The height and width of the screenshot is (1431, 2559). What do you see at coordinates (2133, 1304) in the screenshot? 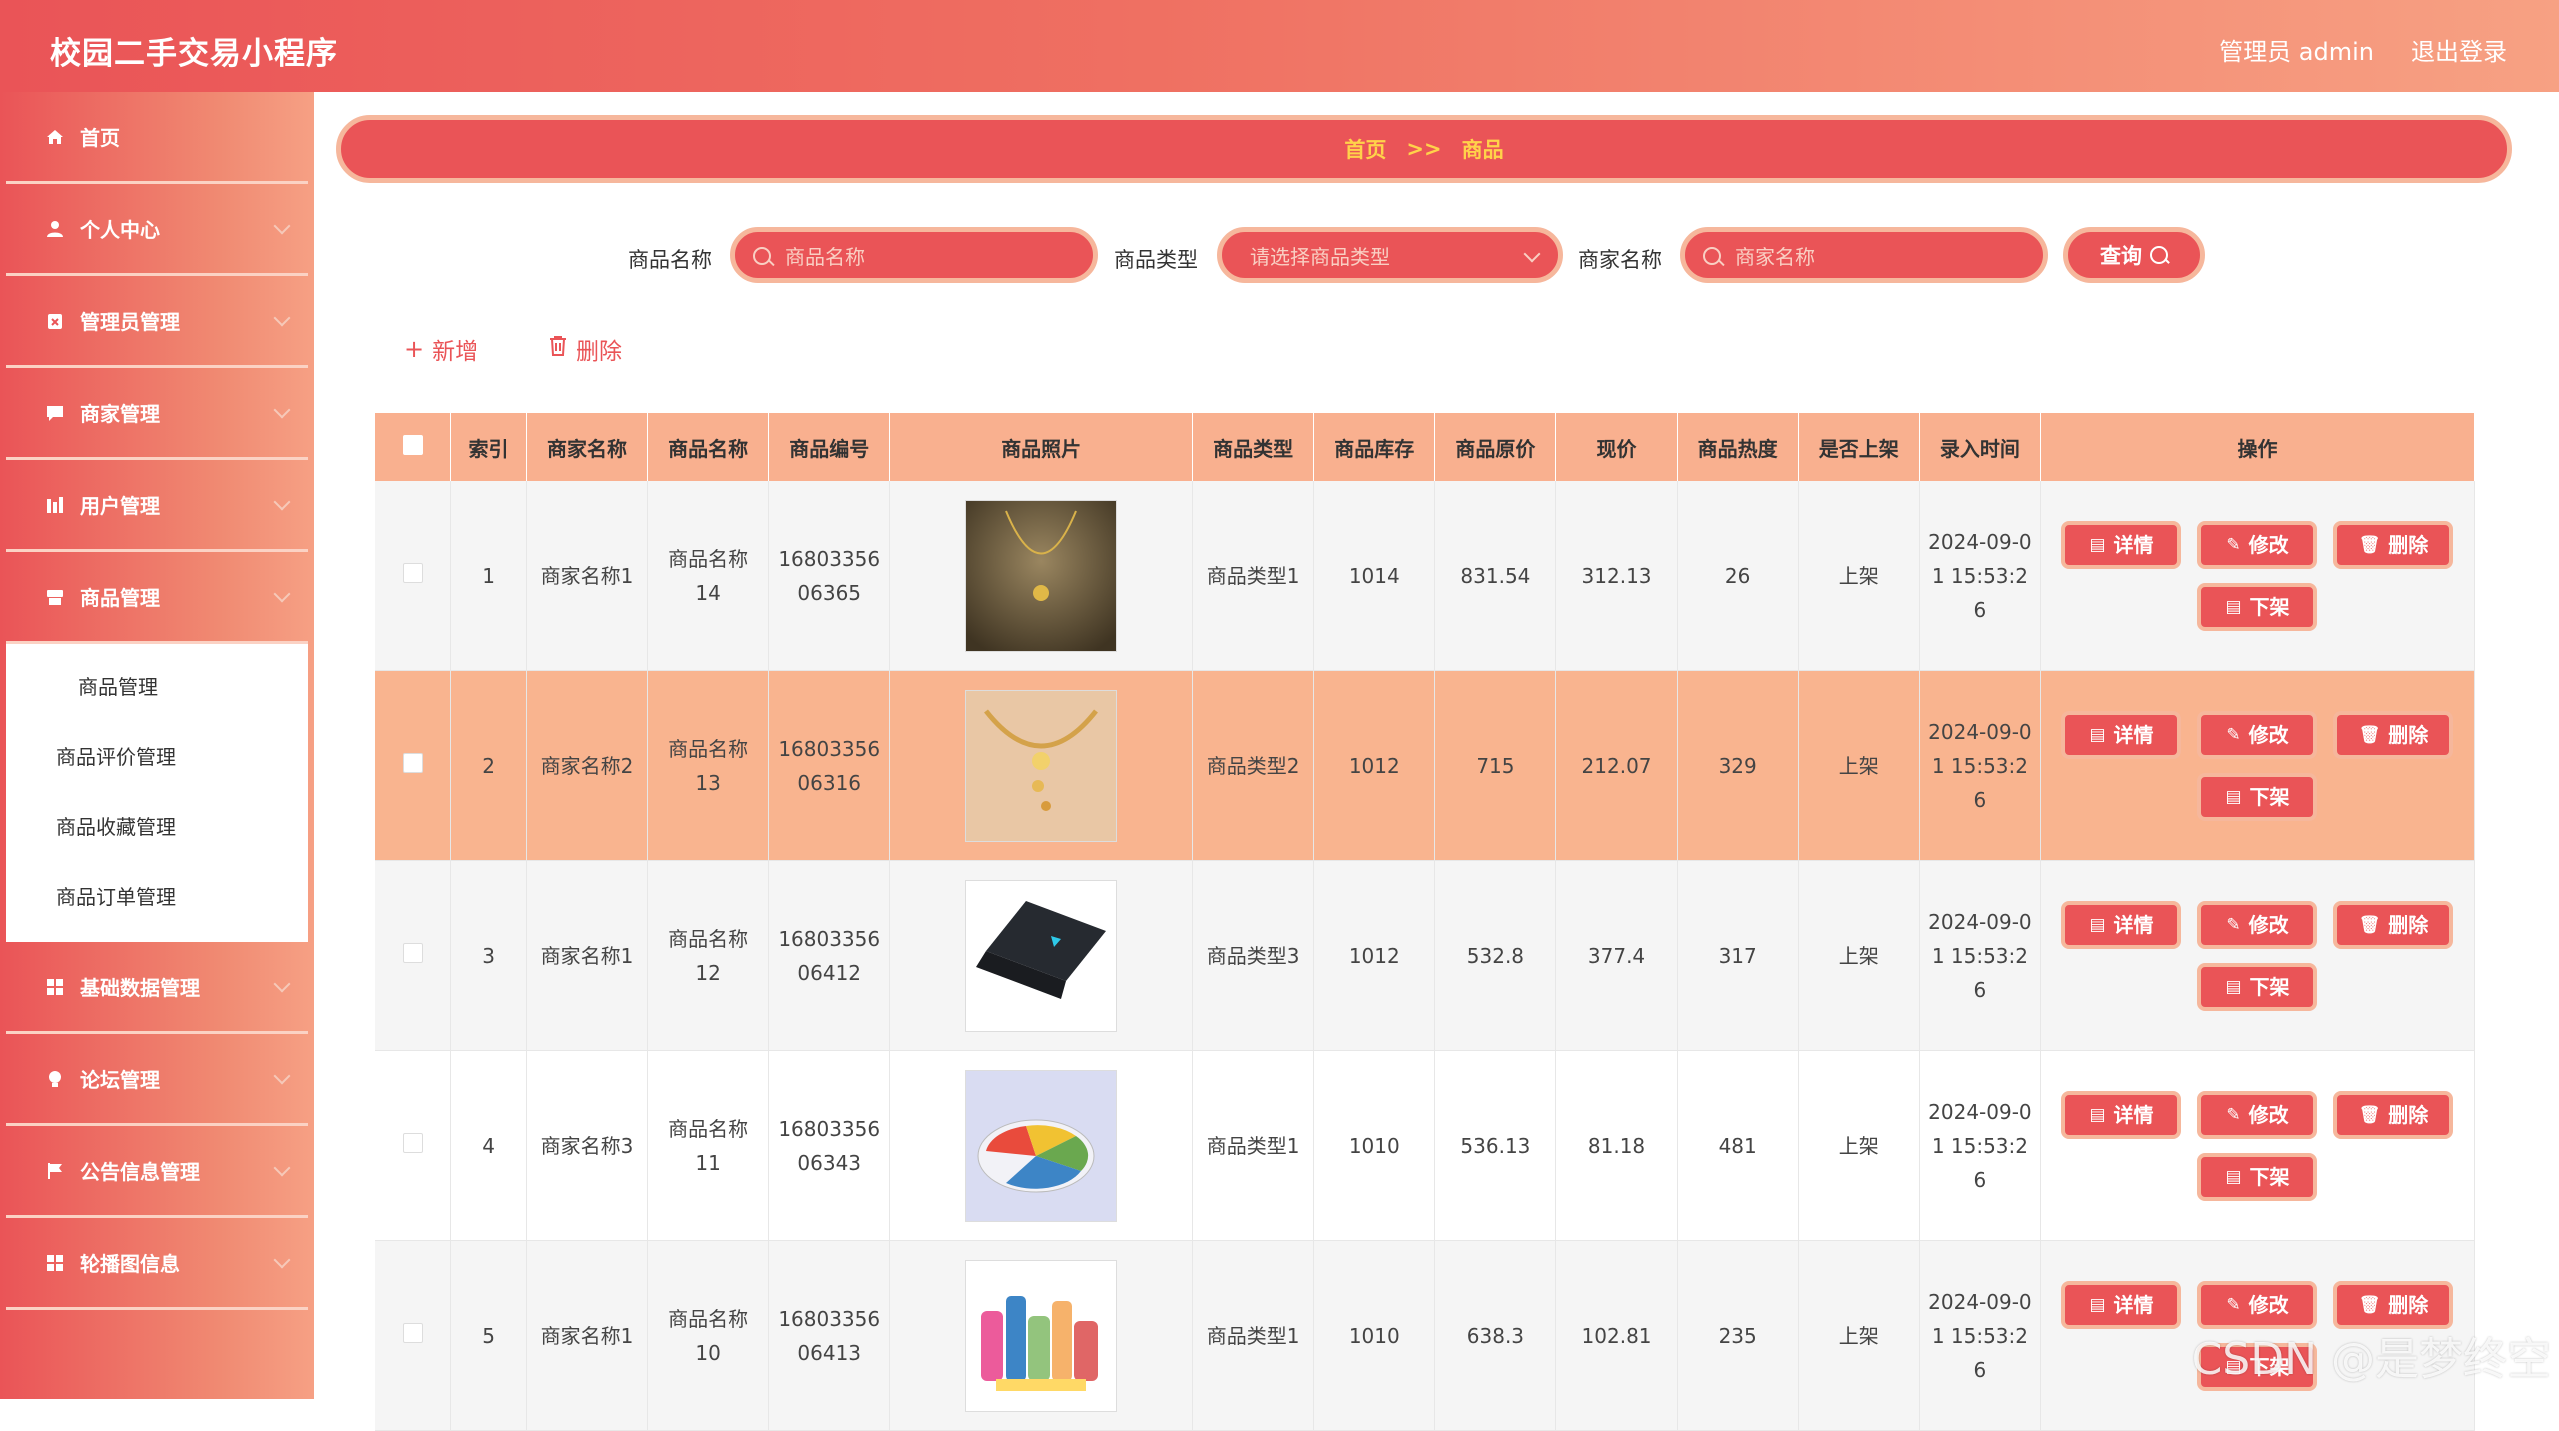
I see `detail-label: 详情` at bounding box center [2133, 1304].